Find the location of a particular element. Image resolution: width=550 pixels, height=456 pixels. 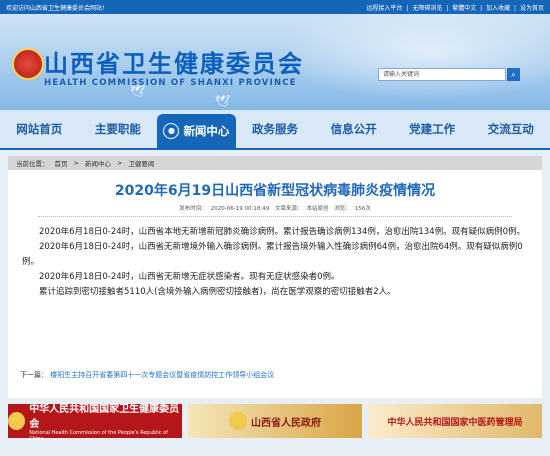

nav-home: 网站首页 is located at coordinates (39, 129).